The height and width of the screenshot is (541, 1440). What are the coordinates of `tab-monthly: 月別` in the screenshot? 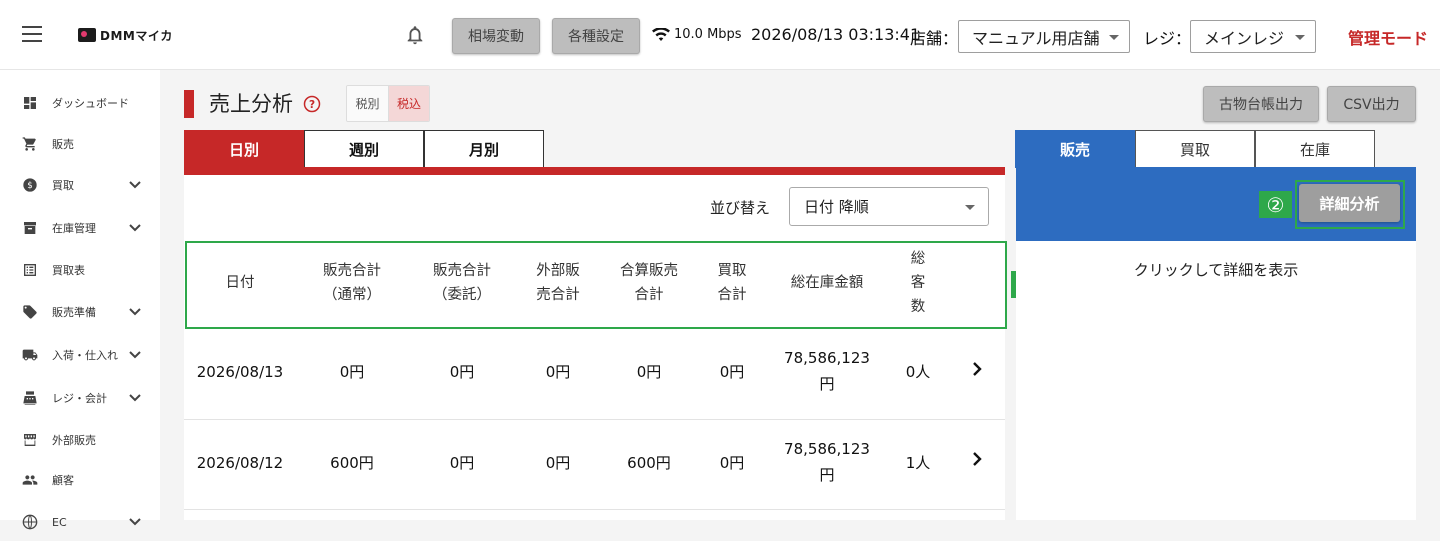 It's located at (484, 149).